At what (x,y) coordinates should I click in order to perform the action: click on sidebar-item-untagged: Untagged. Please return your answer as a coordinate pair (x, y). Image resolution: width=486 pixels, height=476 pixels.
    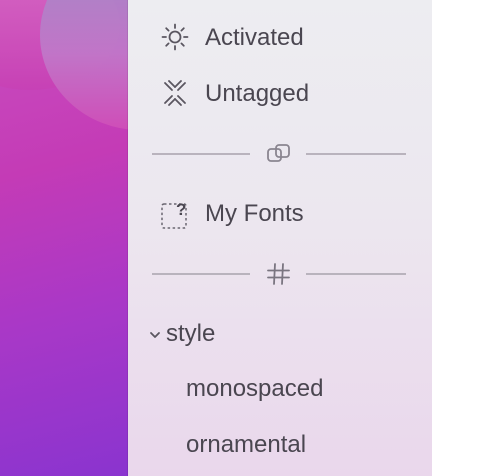
    Looking at the image, I should click on (280, 92).